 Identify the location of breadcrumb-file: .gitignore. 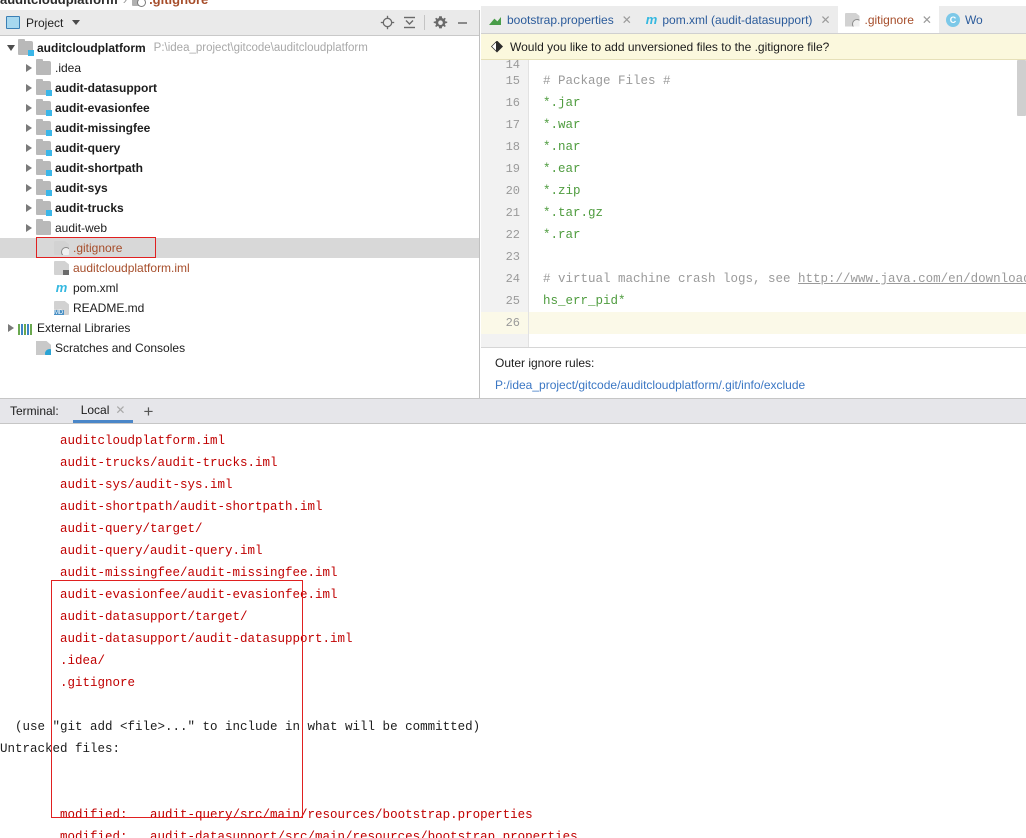
(178, 3).